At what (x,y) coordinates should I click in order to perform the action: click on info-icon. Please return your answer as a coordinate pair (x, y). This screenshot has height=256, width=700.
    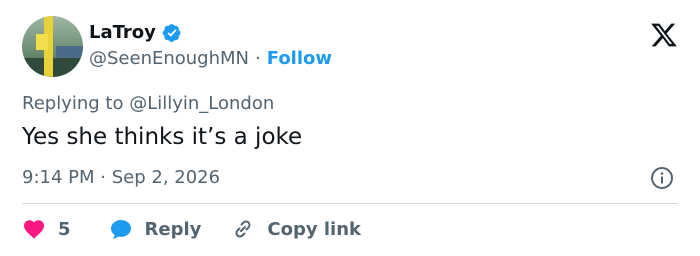
    Looking at the image, I should click on (662, 178).